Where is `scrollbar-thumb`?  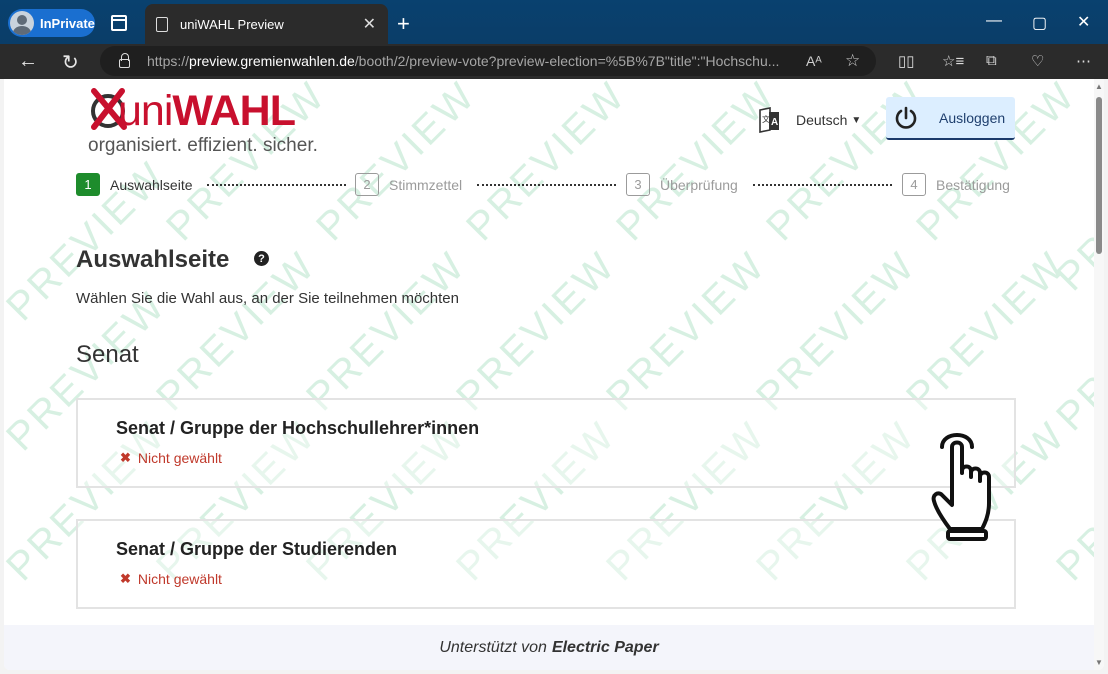
scrollbar-thumb is located at coordinates (1099, 175).